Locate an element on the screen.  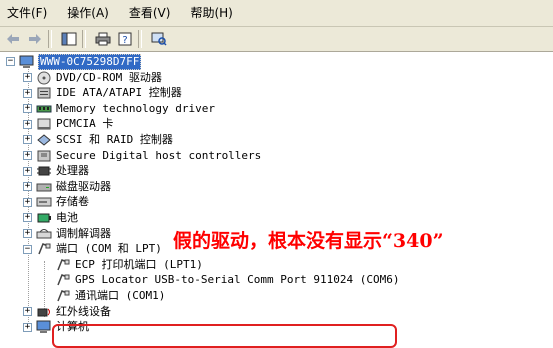
tree-child-item: ECP 打印机端口 (LPT1) is located at coordinates (129, 264).